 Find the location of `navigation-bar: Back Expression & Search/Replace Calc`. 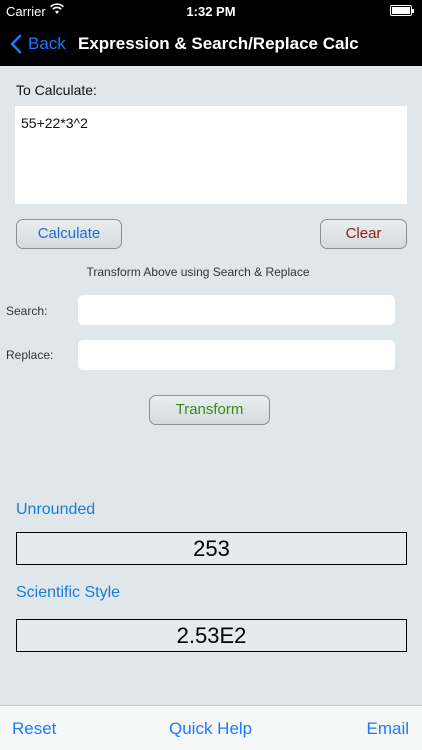

navigation-bar: Back Expression & Search/Replace Calc is located at coordinates (211, 44).